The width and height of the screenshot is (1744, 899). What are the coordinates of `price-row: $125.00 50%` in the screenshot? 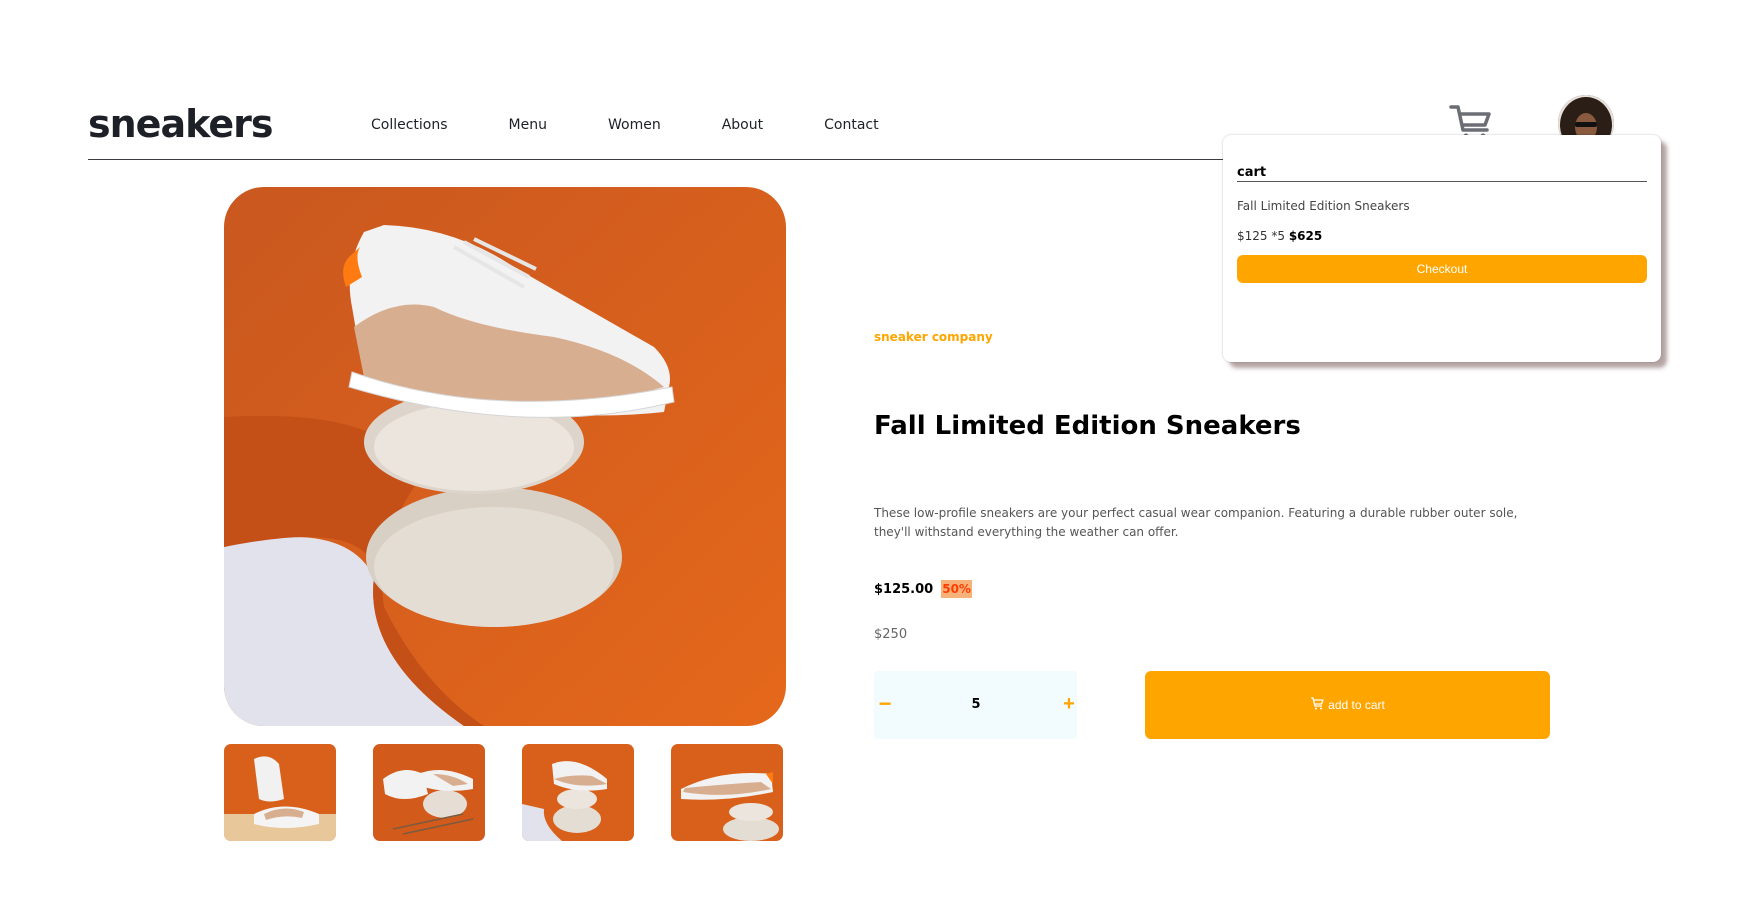 It's located at (923, 589).